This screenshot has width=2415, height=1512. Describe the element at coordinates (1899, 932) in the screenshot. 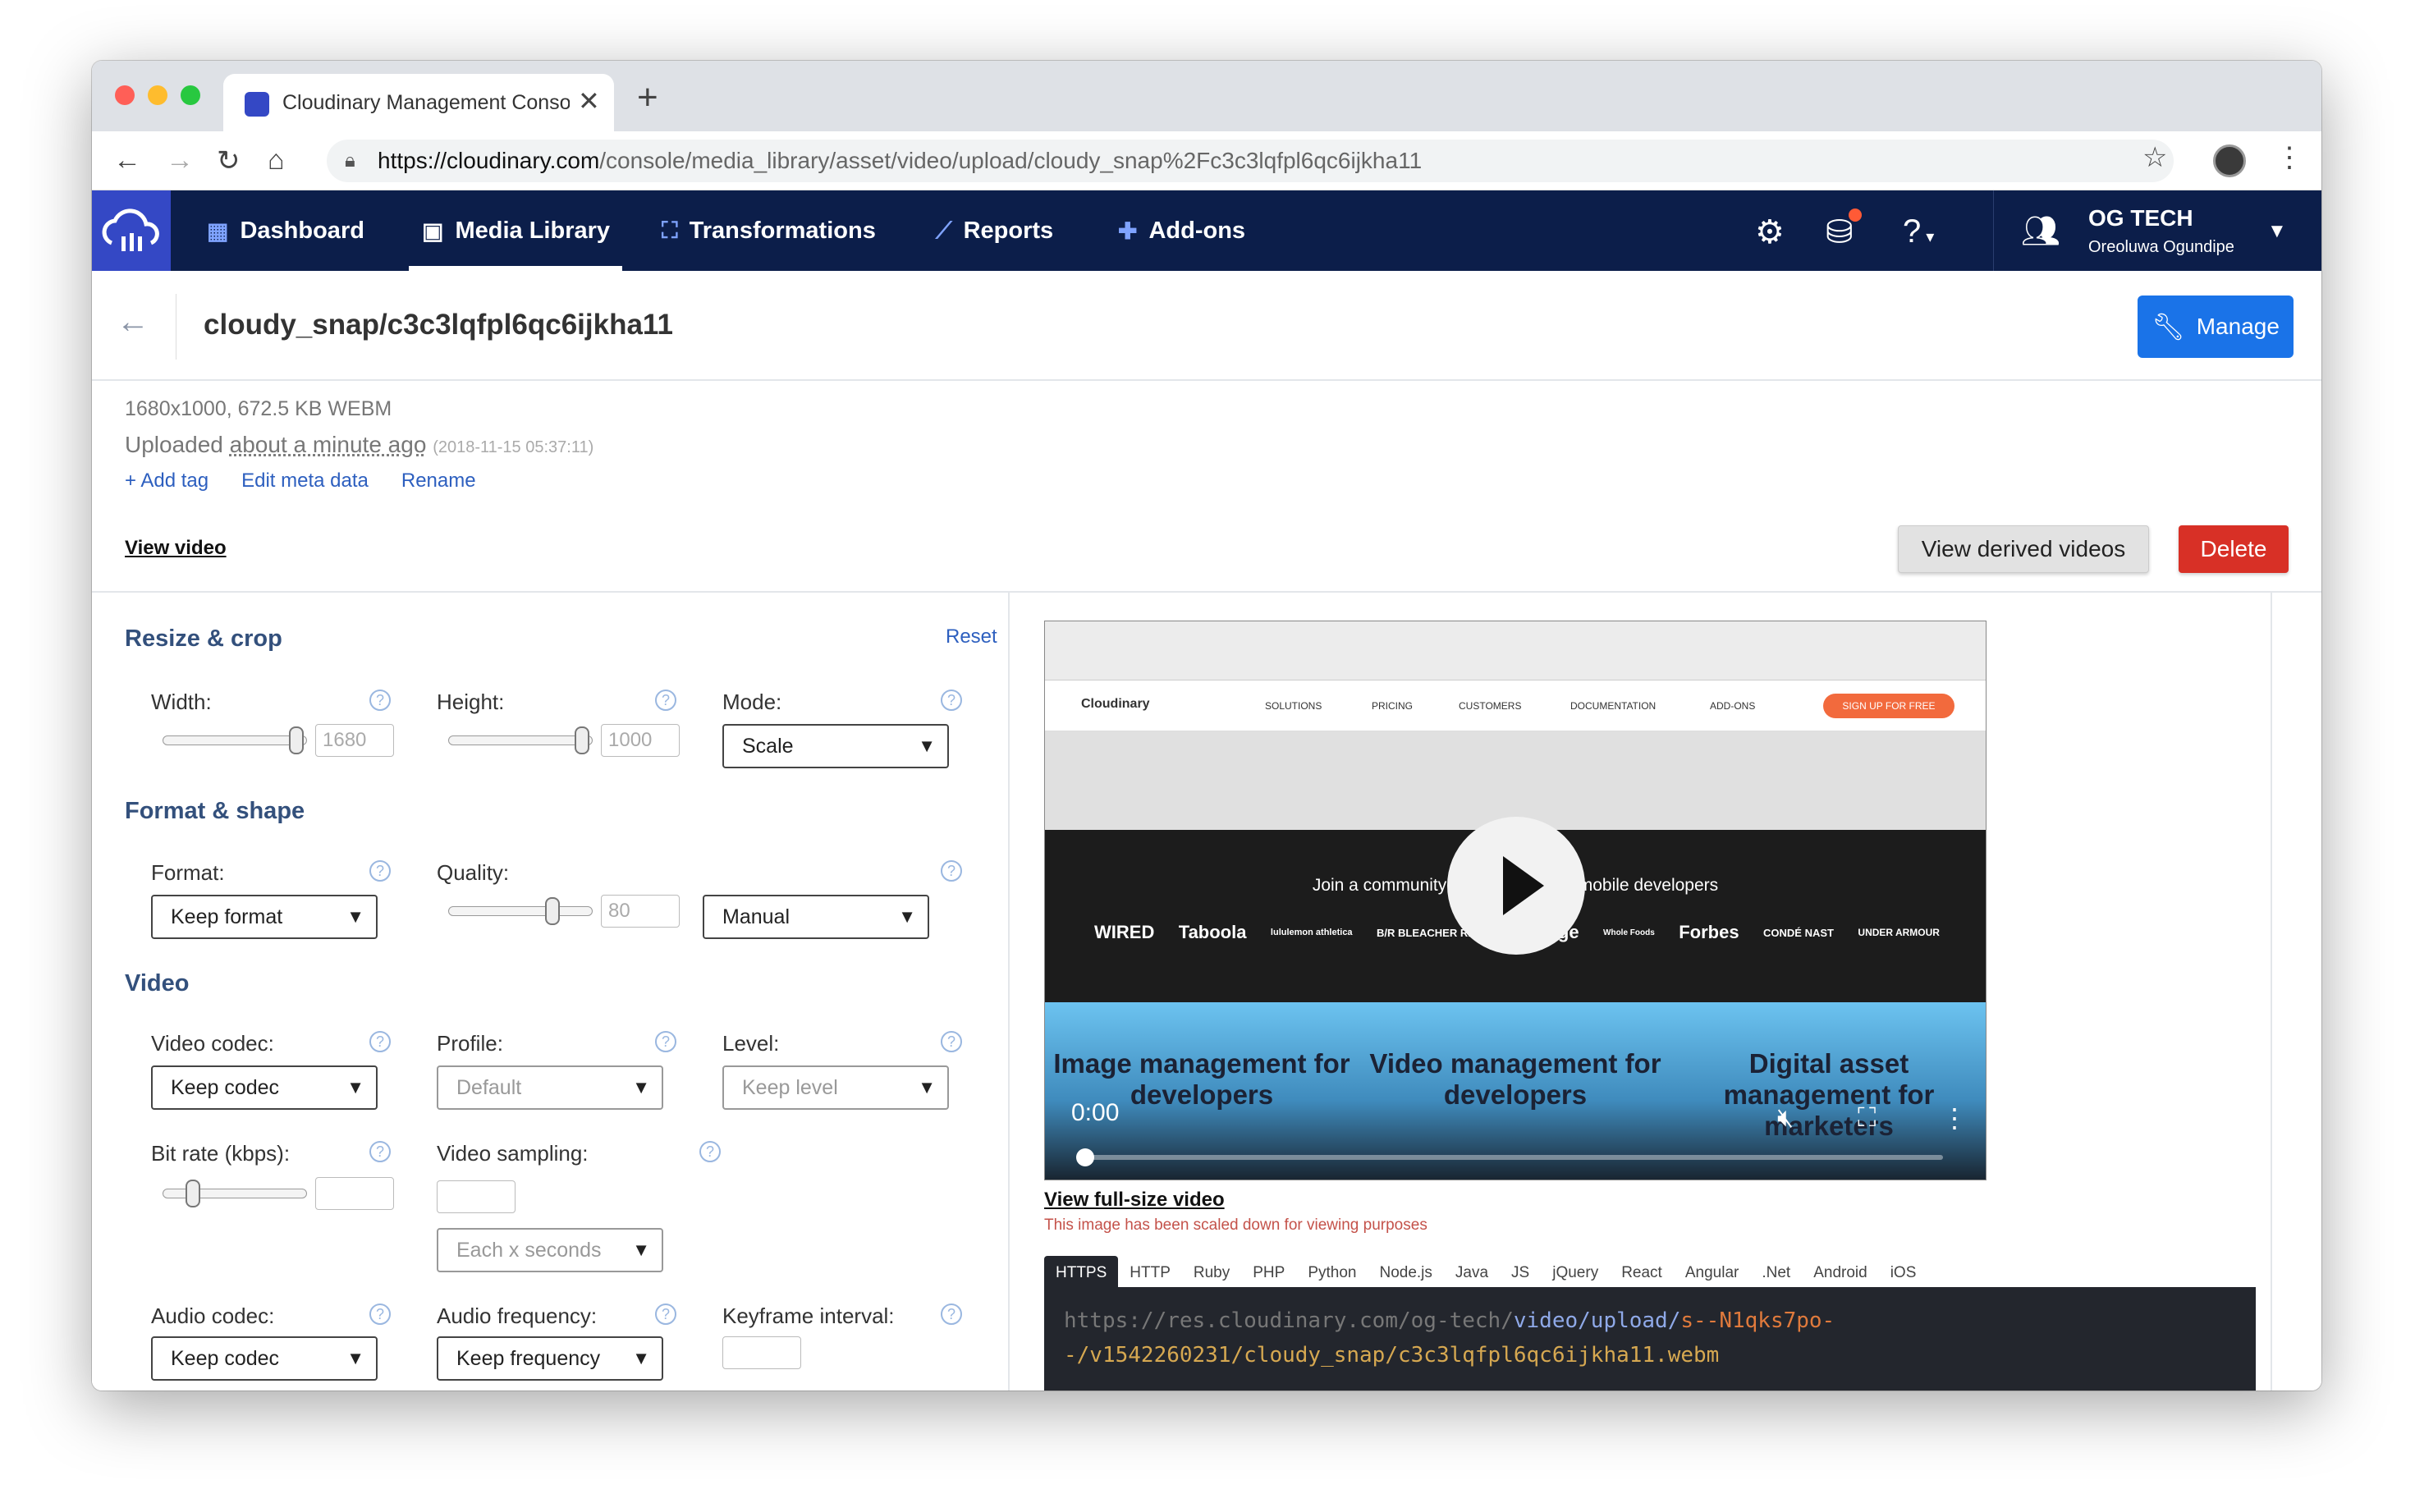

I see `logo-under-armour: UNDER ARMOUR` at that location.